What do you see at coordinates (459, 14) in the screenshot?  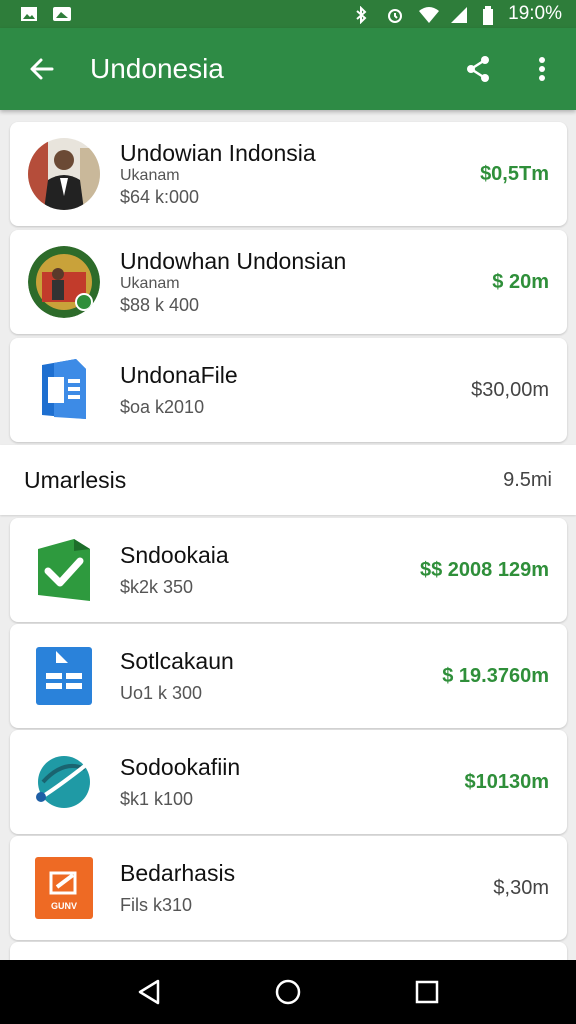 I see `signal-icon` at bounding box center [459, 14].